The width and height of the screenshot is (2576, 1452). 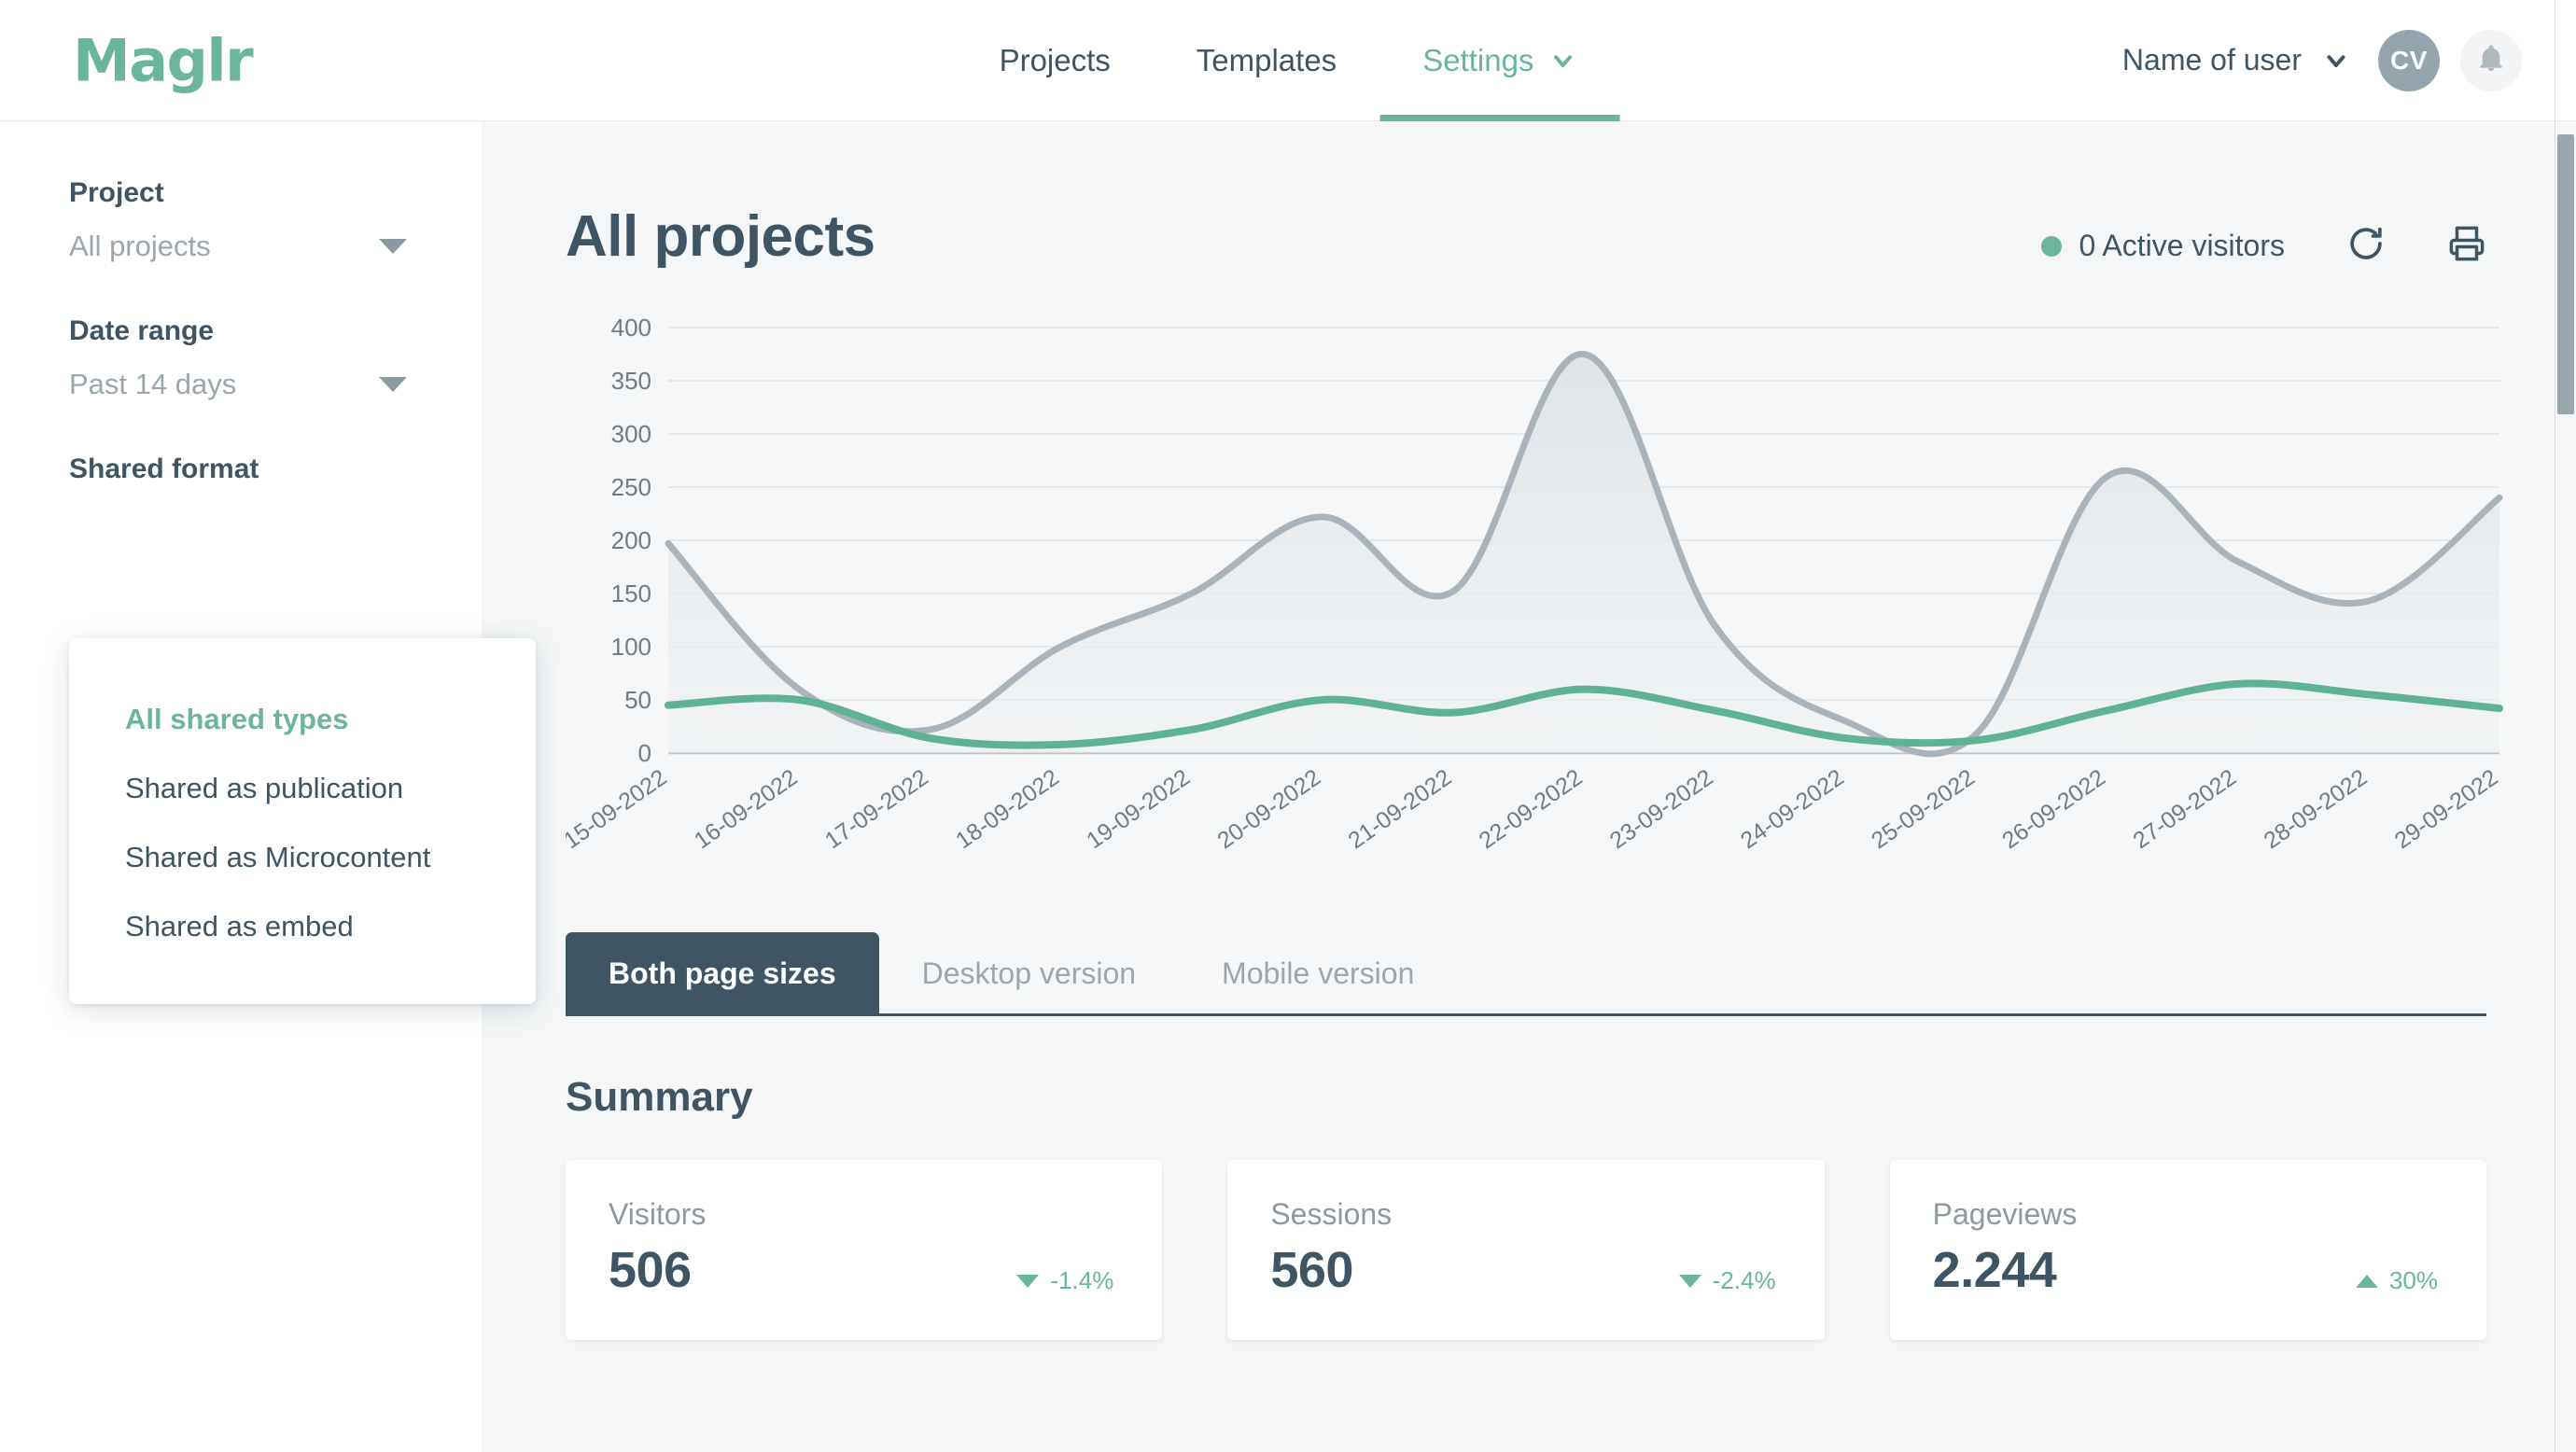 I want to click on nav-item-templates: Templates, so click(x=1266, y=61).